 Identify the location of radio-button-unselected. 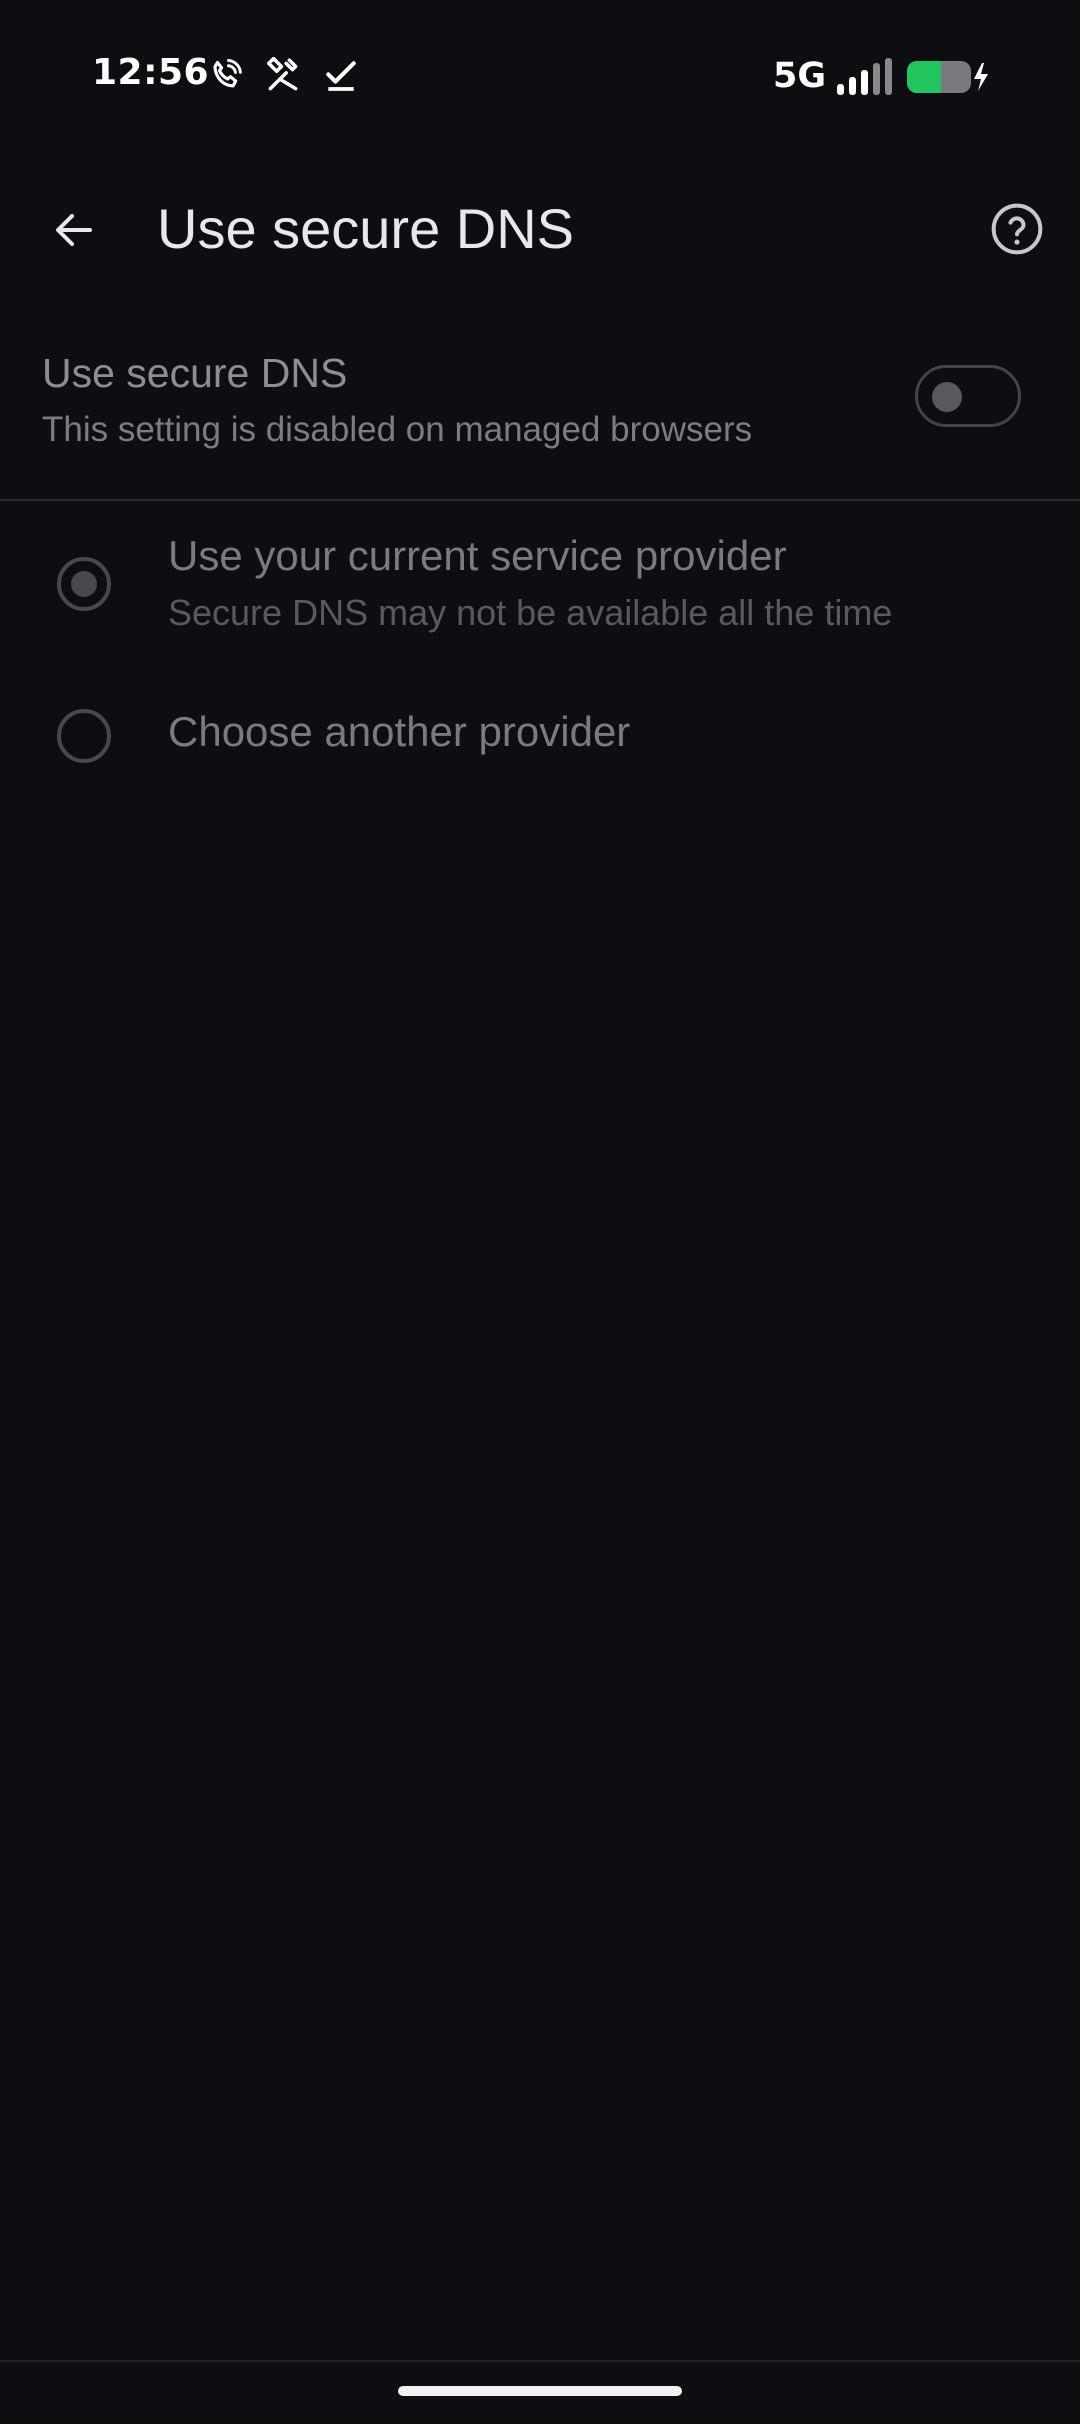
(84, 736).